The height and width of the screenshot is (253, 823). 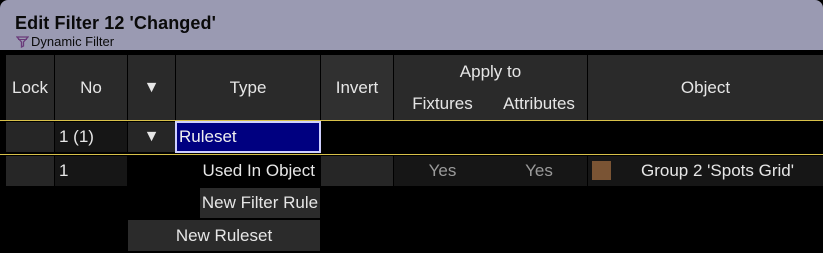 What do you see at coordinates (22, 42) in the screenshot?
I see `filter-icon` at bounding box center [22, 42].